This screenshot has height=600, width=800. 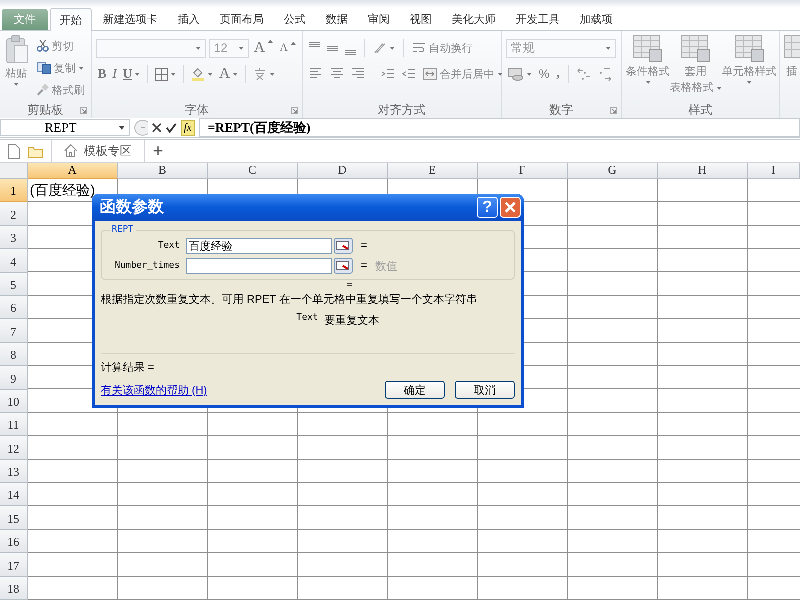 I want to click on argument-field: 百度经验, so click(x=259, y=246).